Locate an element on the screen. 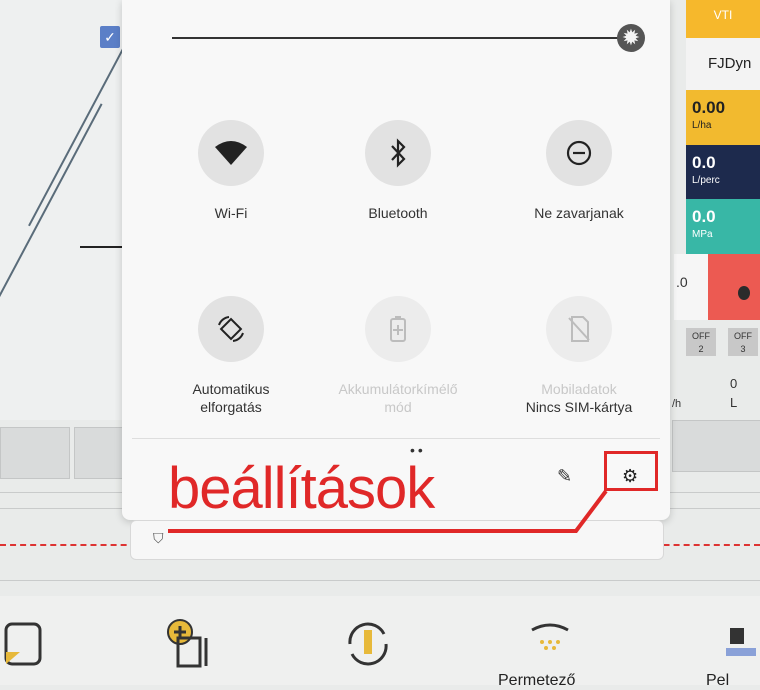  annotation-callout-line is located at coordinates (388, 511).